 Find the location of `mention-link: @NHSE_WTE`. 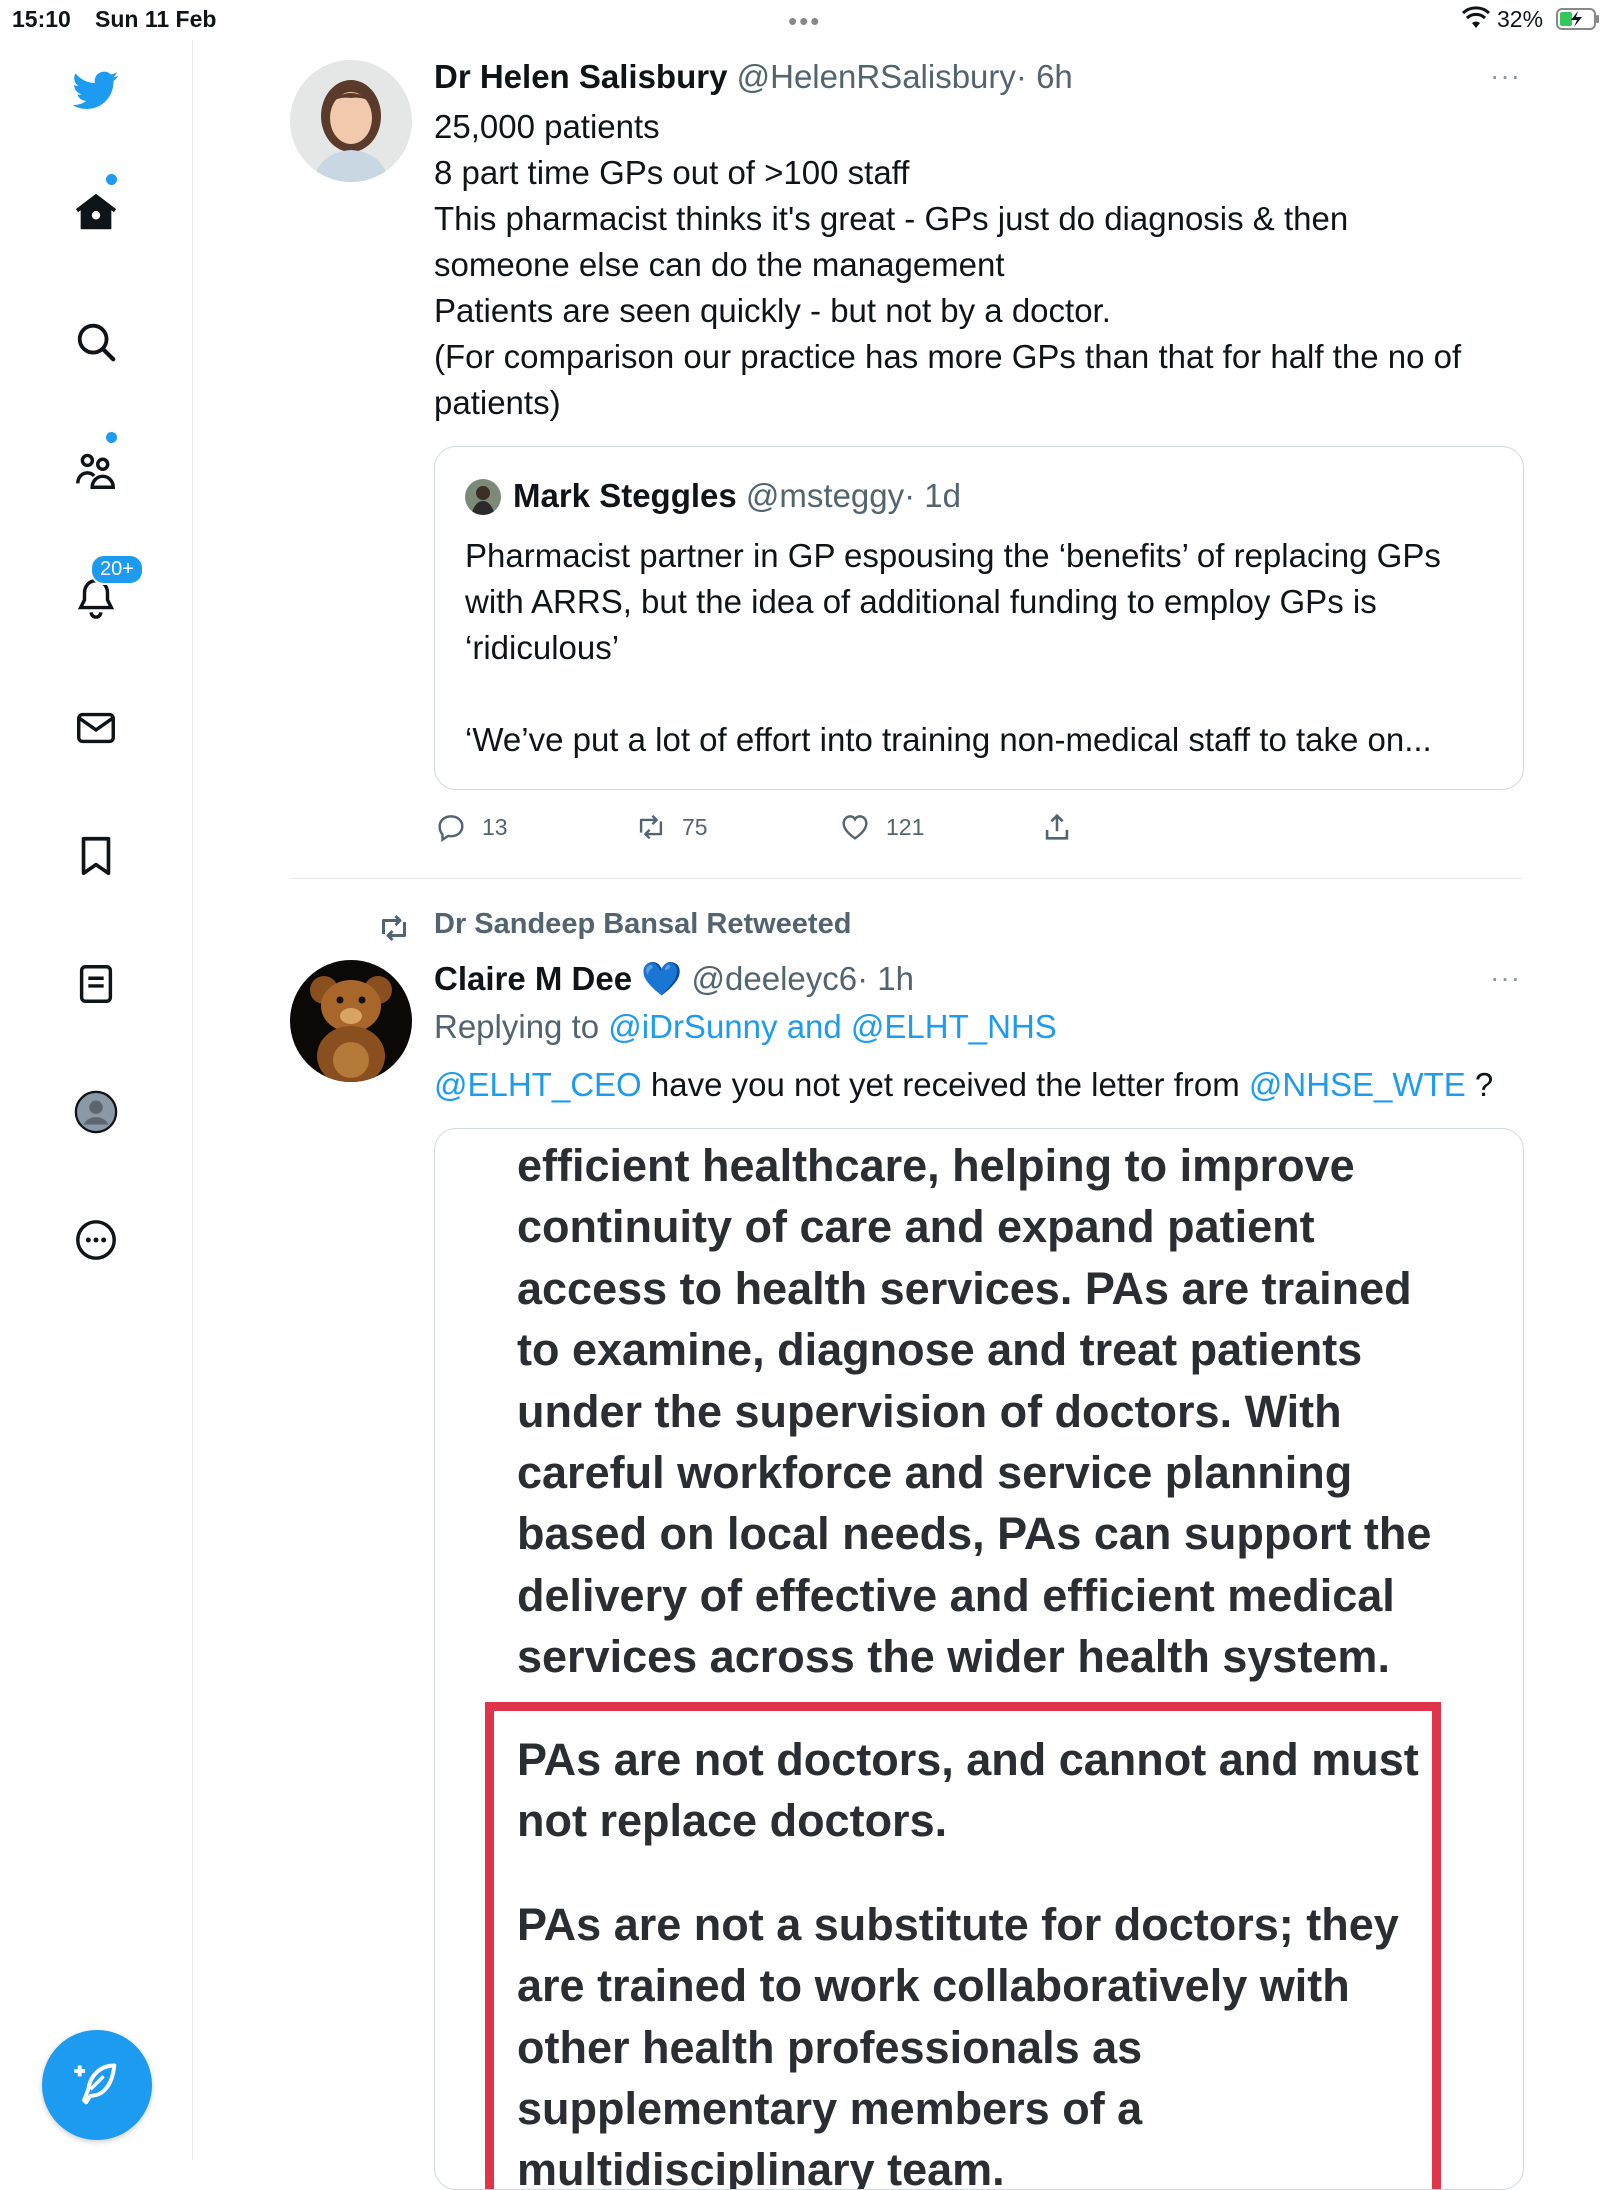

mention-link: @NHSE_WTE is located at coordinates (1357, 1084).